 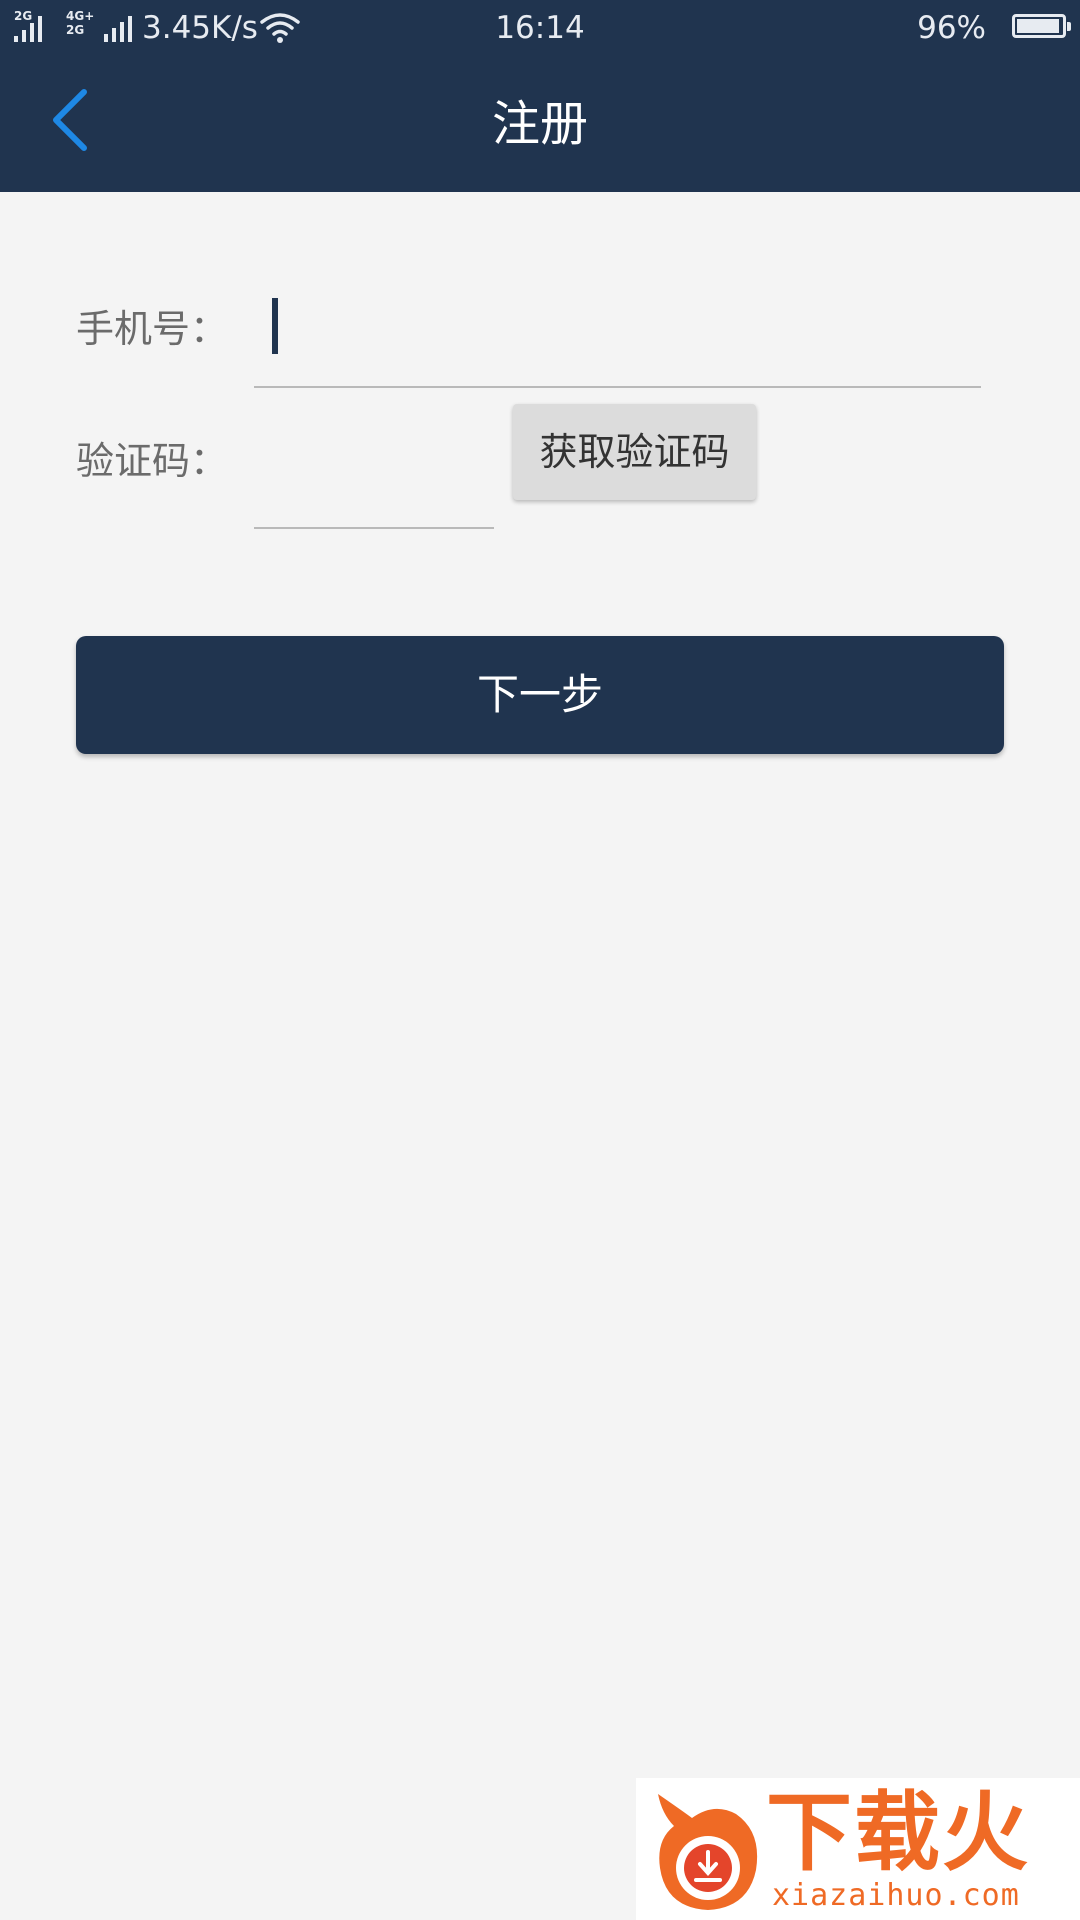 What do you see at coordinates (898, 1833) in the screenshot?
I see `watermark-brand: 下载火` at bounding box center [898, 1833].